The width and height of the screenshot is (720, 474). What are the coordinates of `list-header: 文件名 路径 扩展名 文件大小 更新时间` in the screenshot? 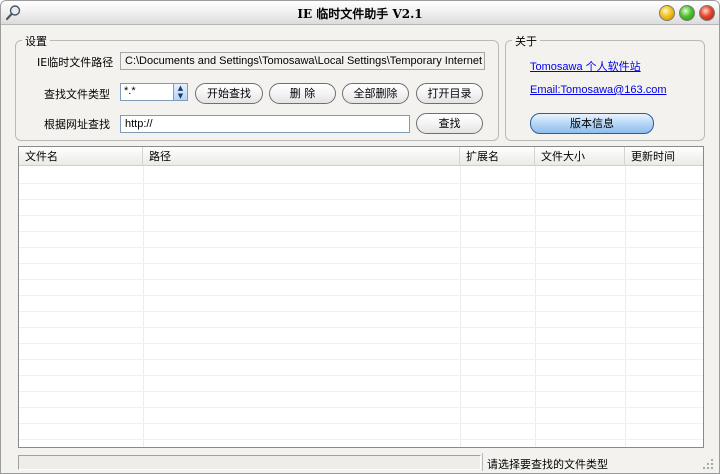 It's located at (361, 156).